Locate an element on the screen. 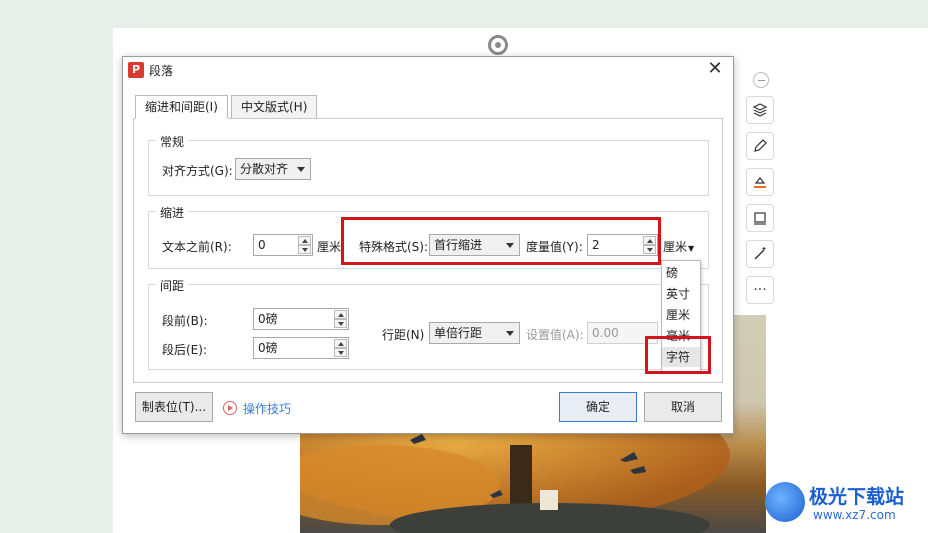  measure-unit-value: 厘米 is located at coordinates (675, 247).